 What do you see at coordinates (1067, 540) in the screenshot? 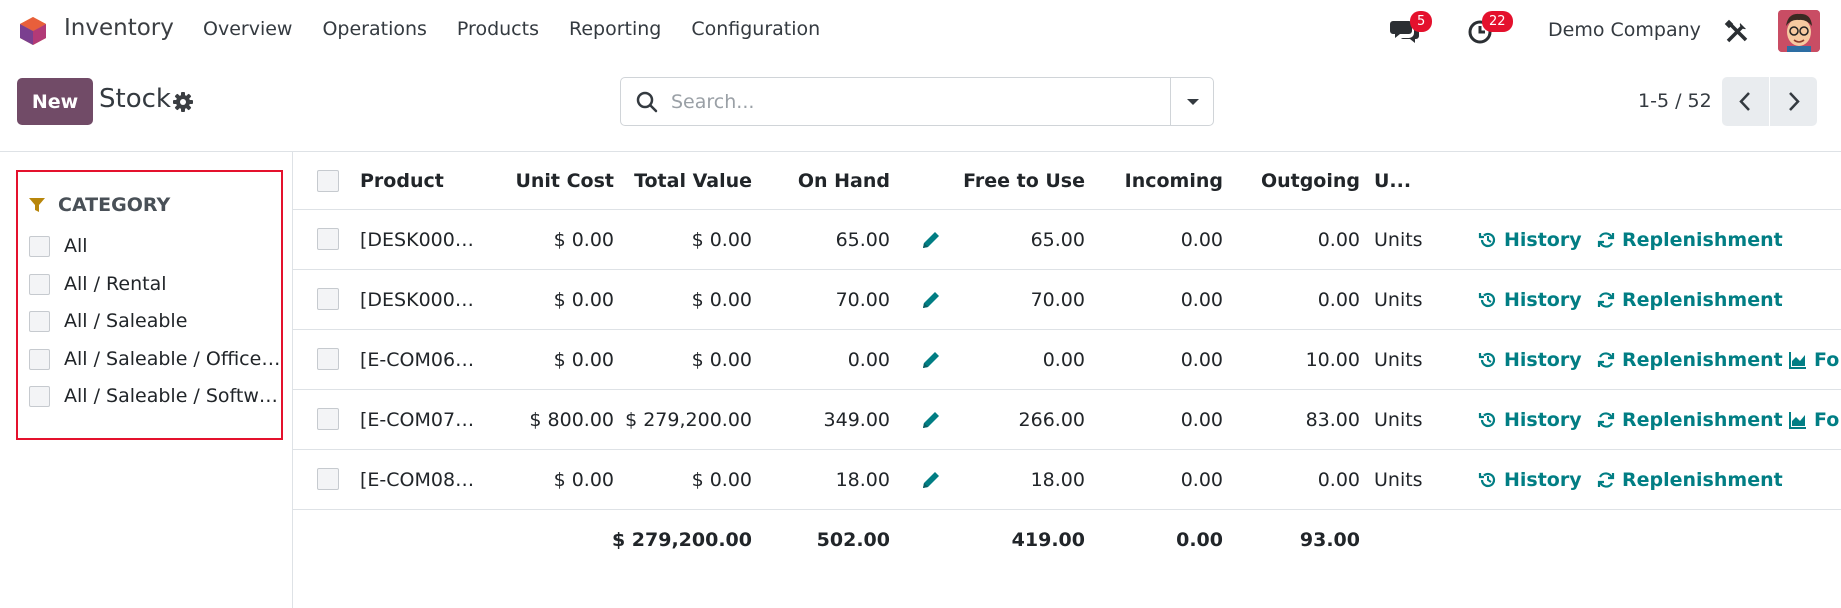
I see `totals-row: $ 279,200.00 502.00 419.00 0.00 93.00` at bounding box center [1067, 540].